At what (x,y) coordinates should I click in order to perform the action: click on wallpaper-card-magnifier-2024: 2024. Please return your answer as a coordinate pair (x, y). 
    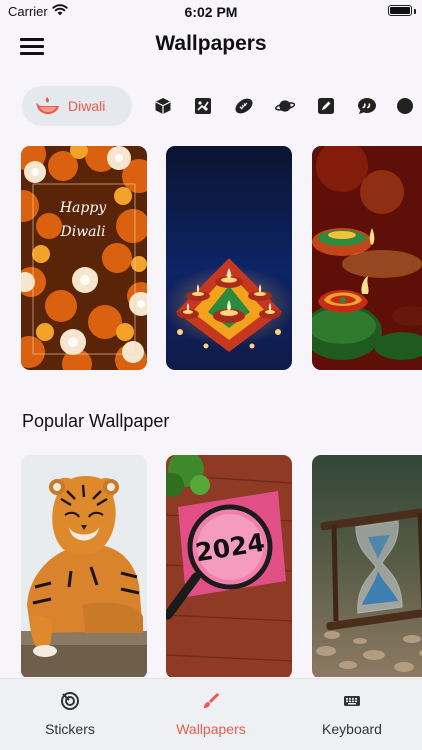
    Looking at the image, I should click on (229, 566).